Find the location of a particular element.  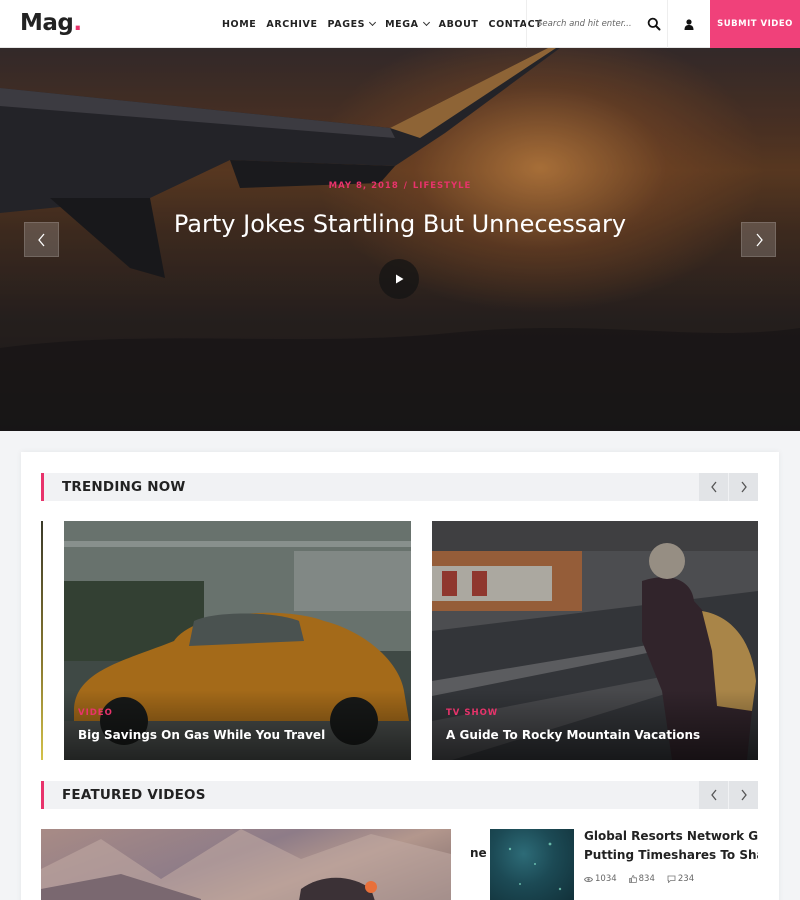

play-button is located at coordinates (399, 279).